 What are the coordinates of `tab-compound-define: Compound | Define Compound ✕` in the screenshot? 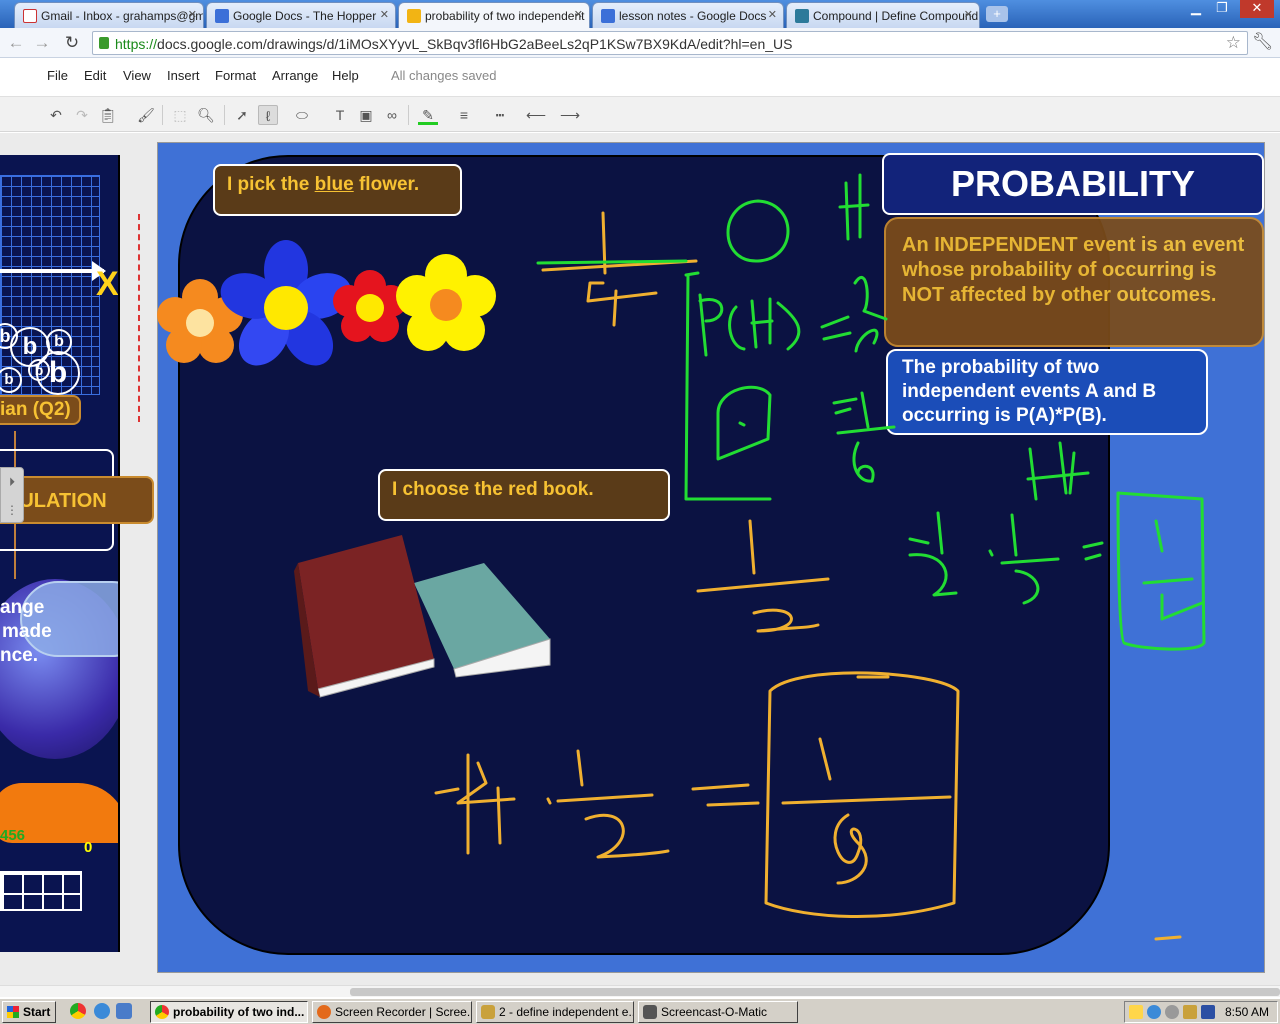 It's located at (883, 15).